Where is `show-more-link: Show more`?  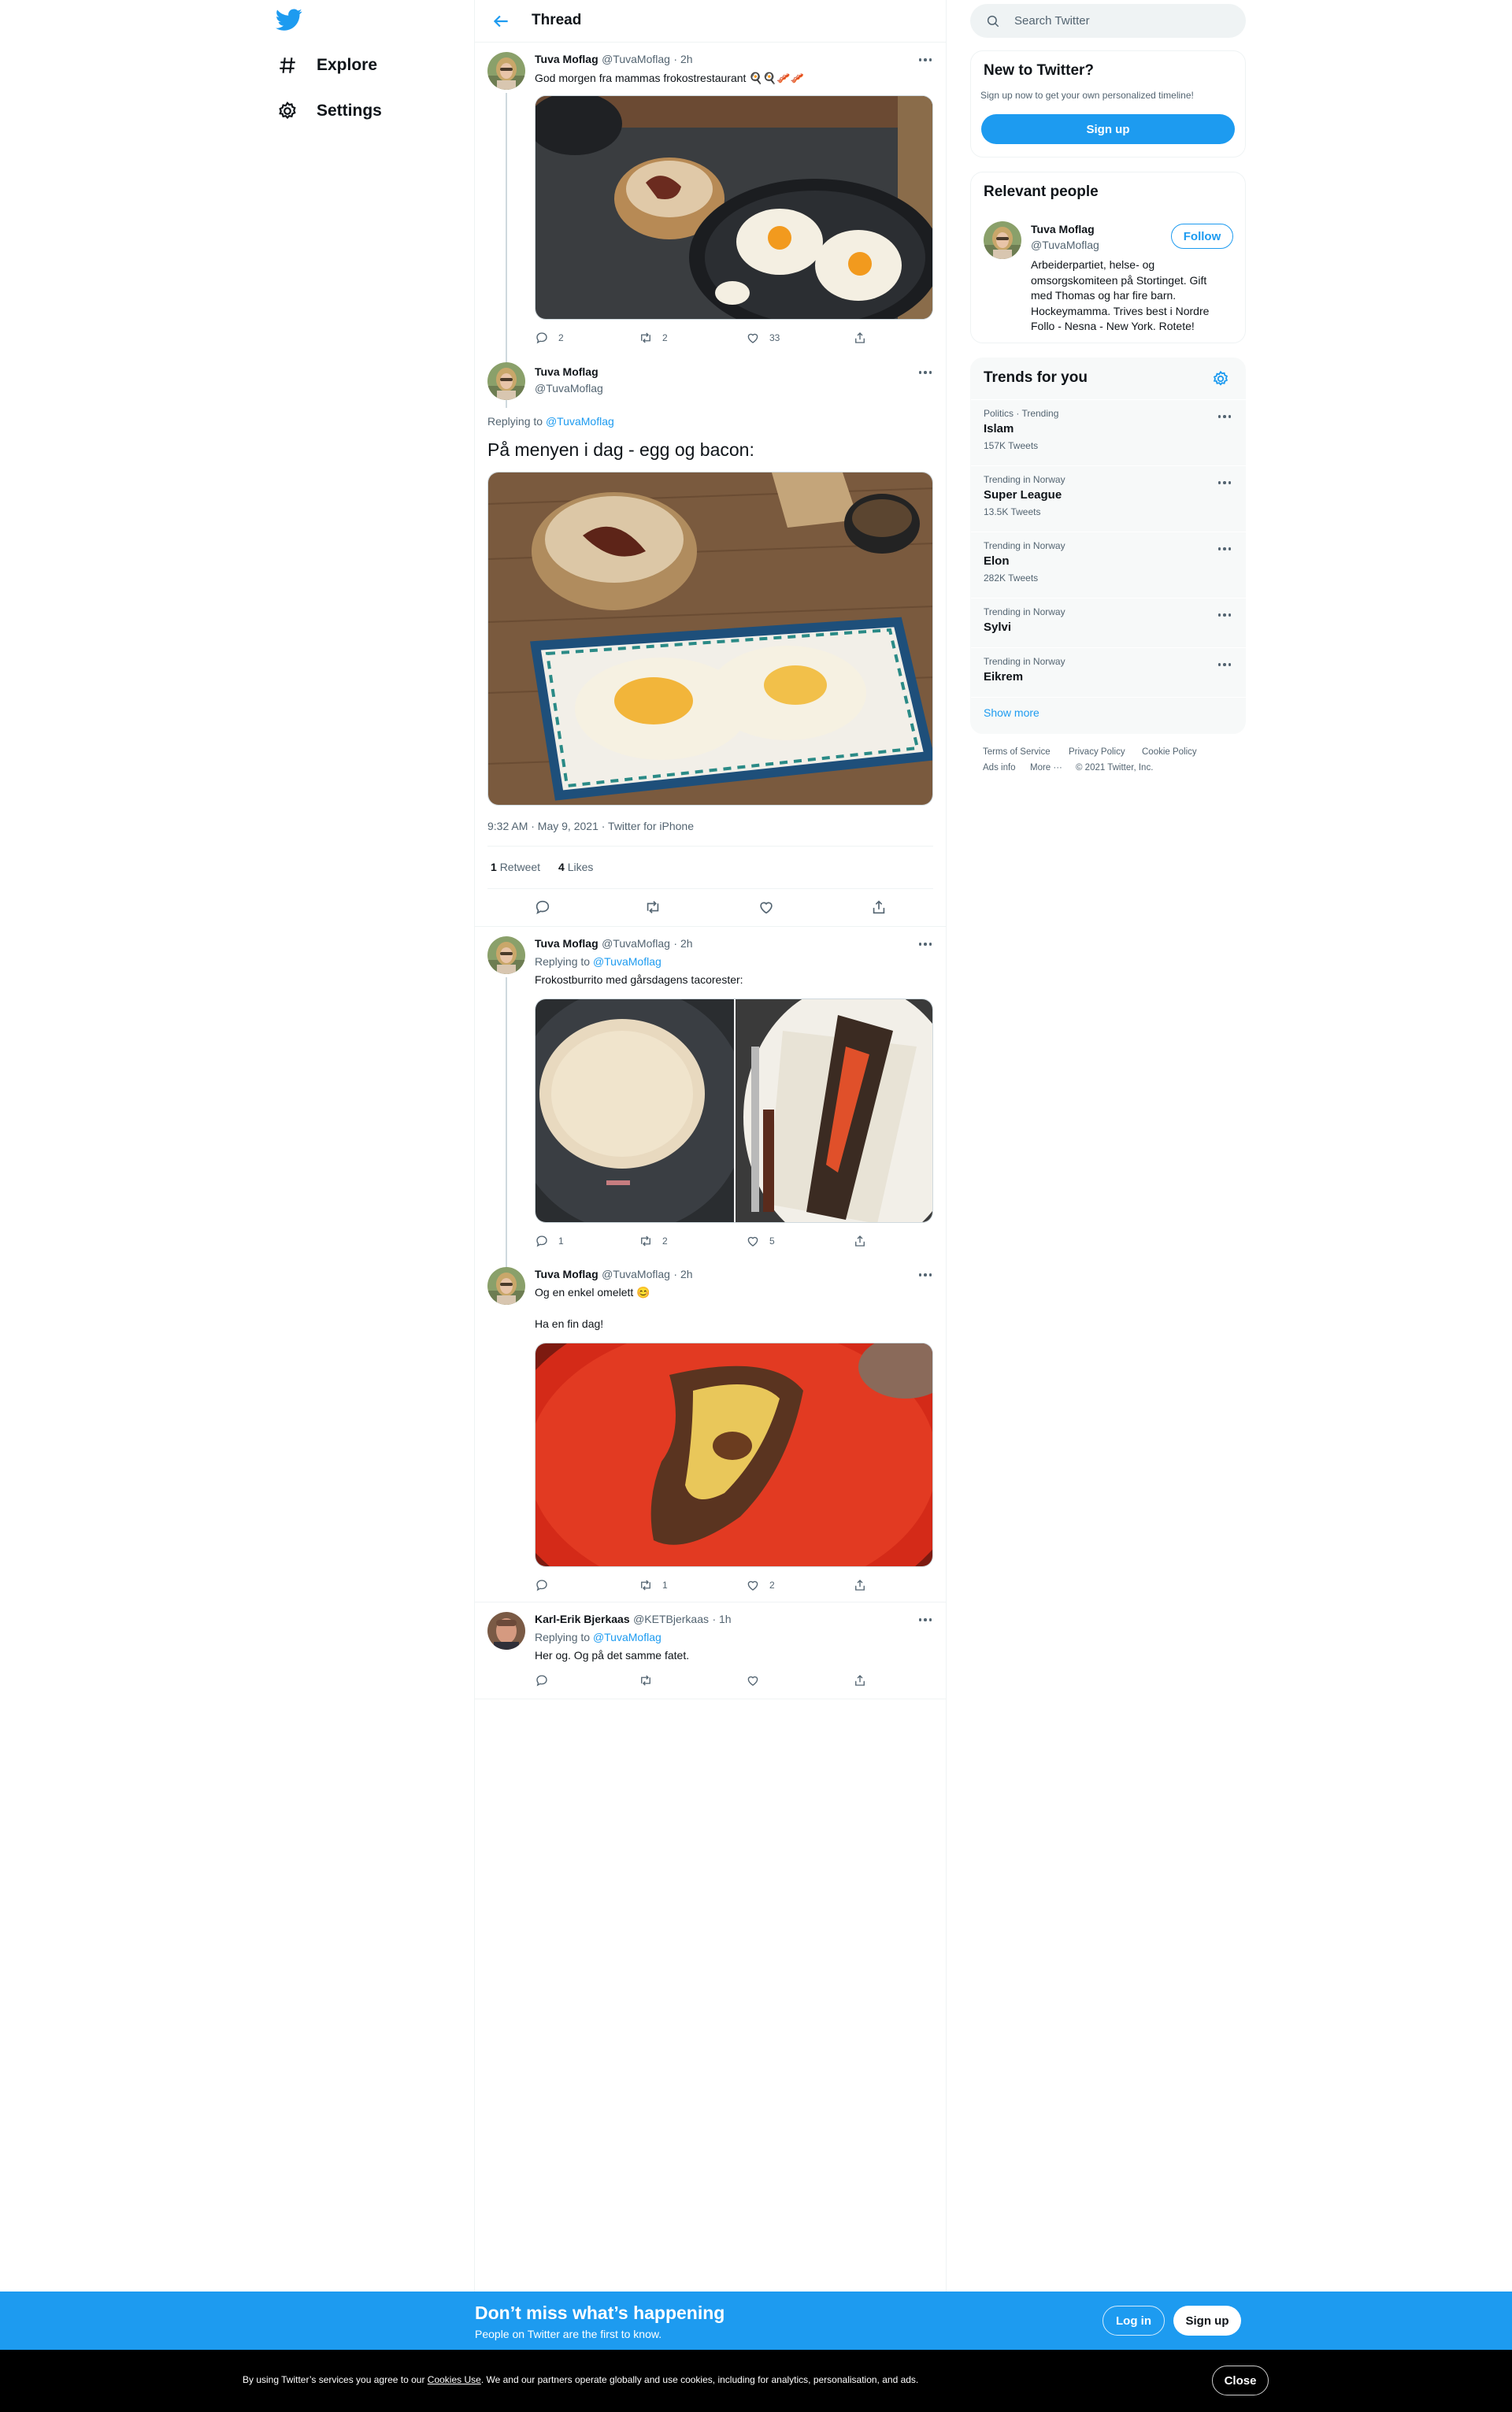 show-more-link: Show more is located at coordinates (1012, 712).